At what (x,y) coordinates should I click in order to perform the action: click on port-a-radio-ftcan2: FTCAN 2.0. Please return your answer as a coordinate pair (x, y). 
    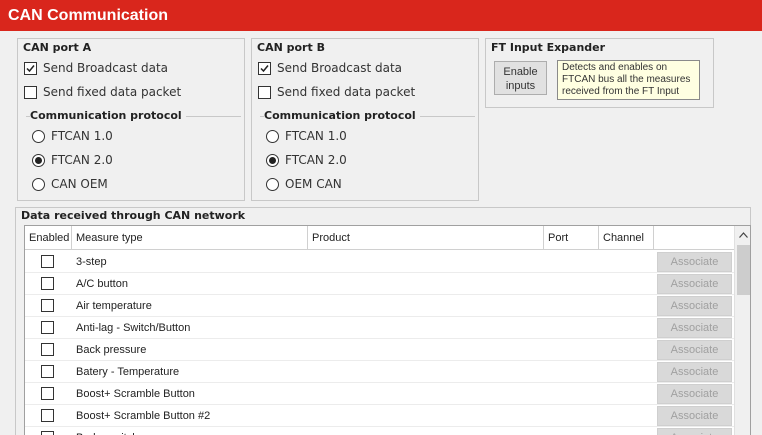
    Looking at the image, I should click on (72, 160).